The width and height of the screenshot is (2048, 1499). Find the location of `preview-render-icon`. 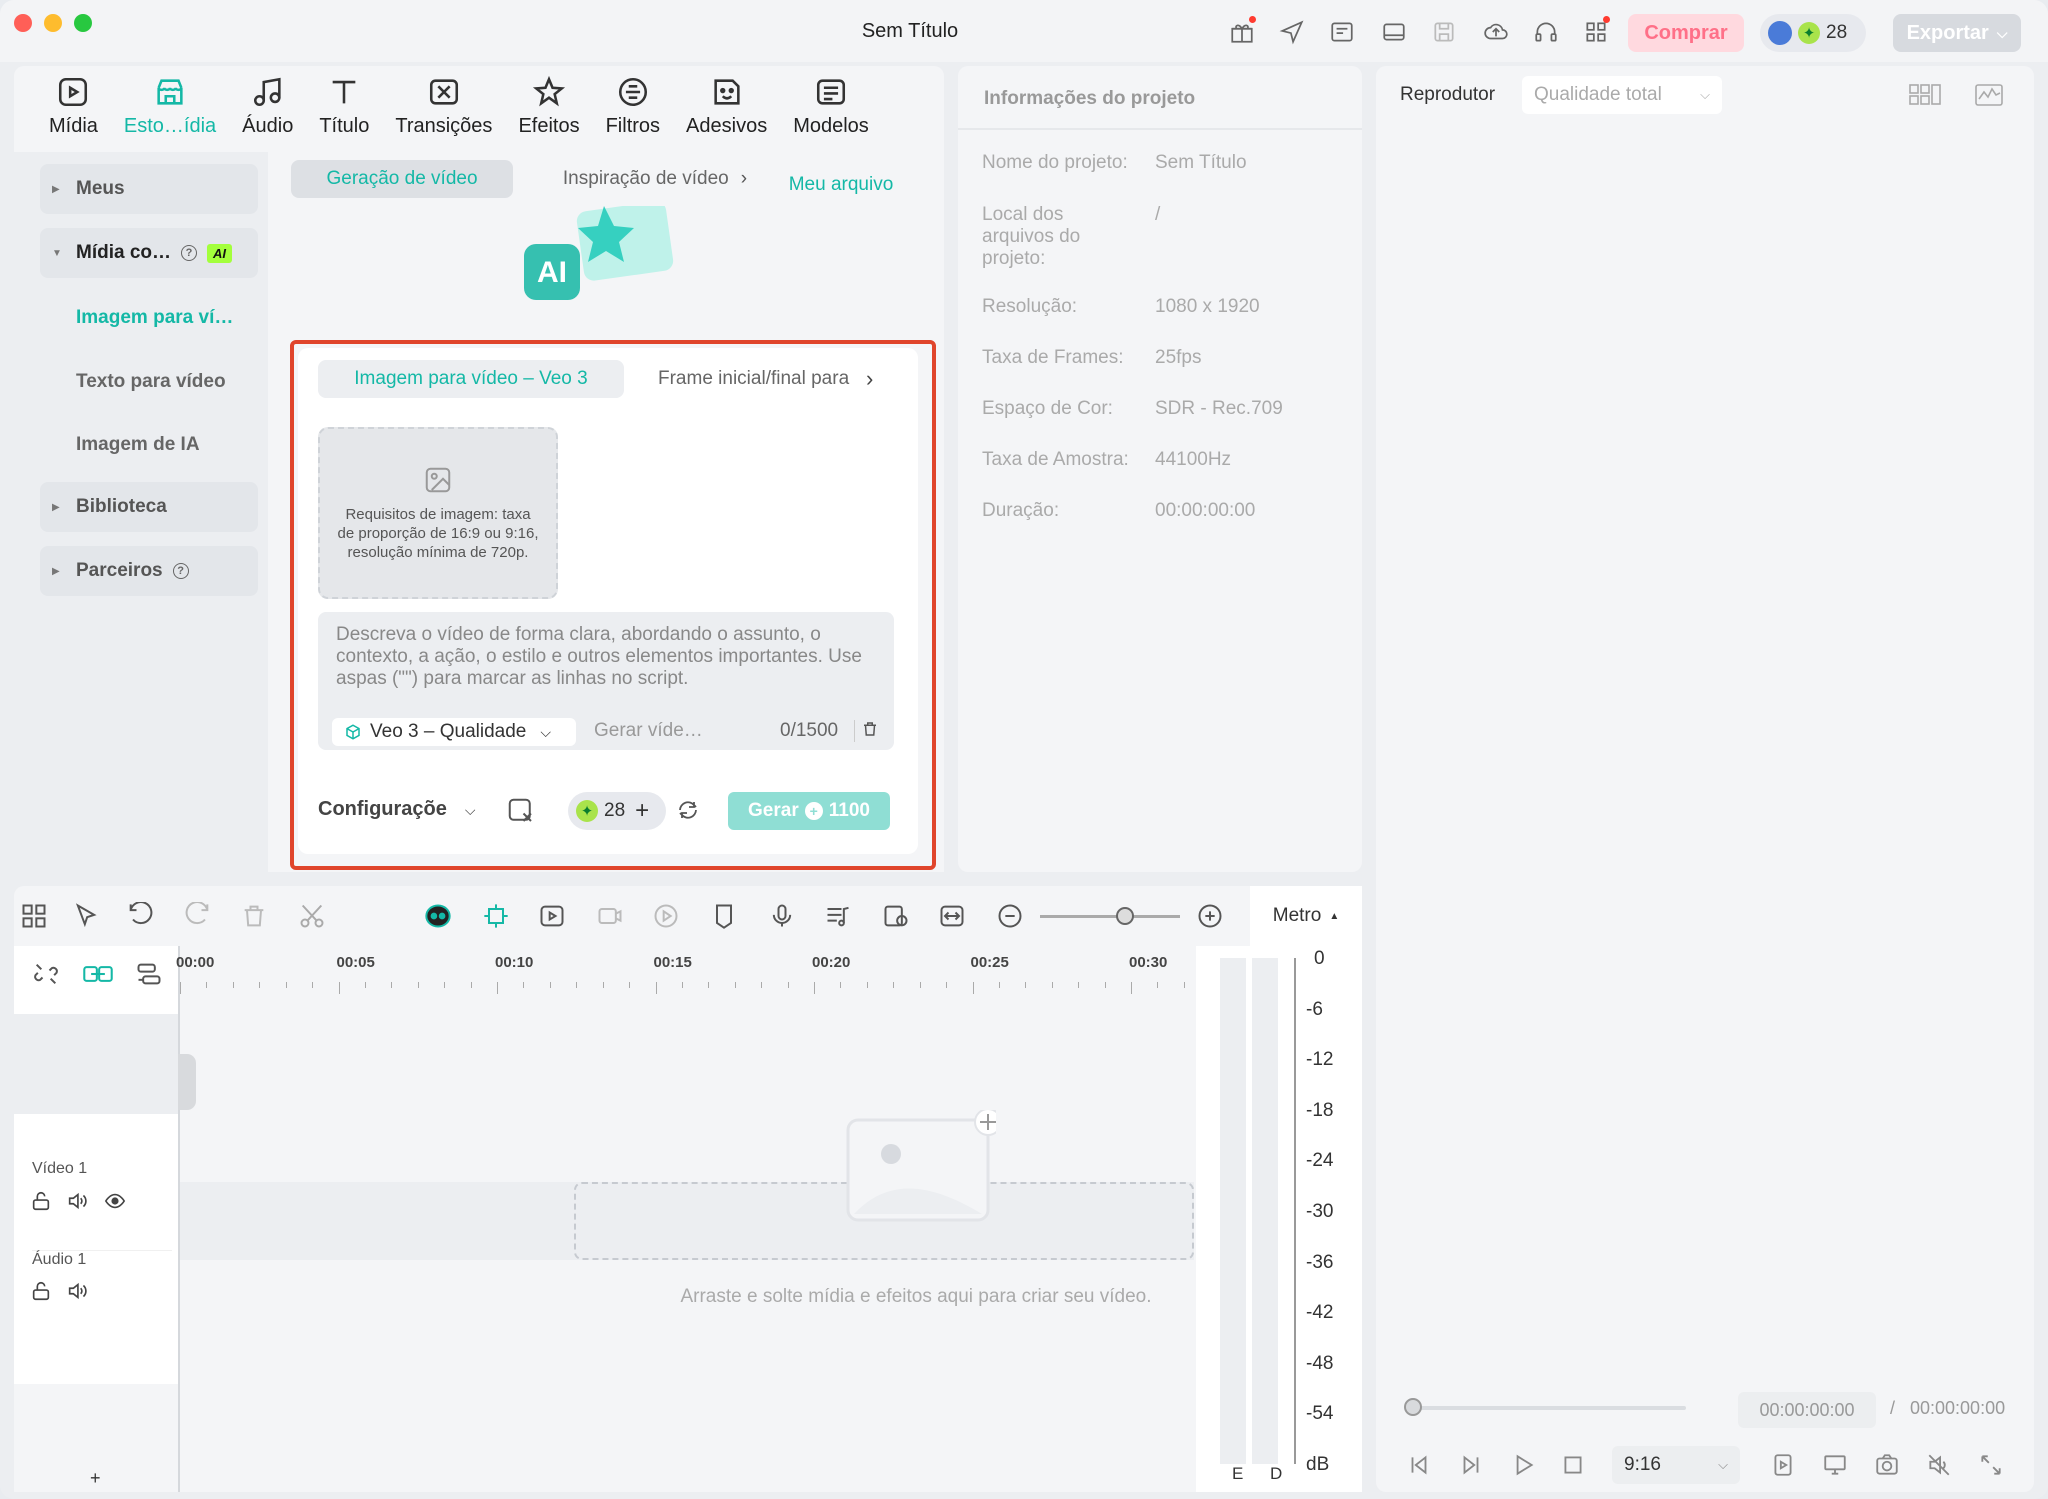

preview-render-icon is located at coordinates (896, 916).